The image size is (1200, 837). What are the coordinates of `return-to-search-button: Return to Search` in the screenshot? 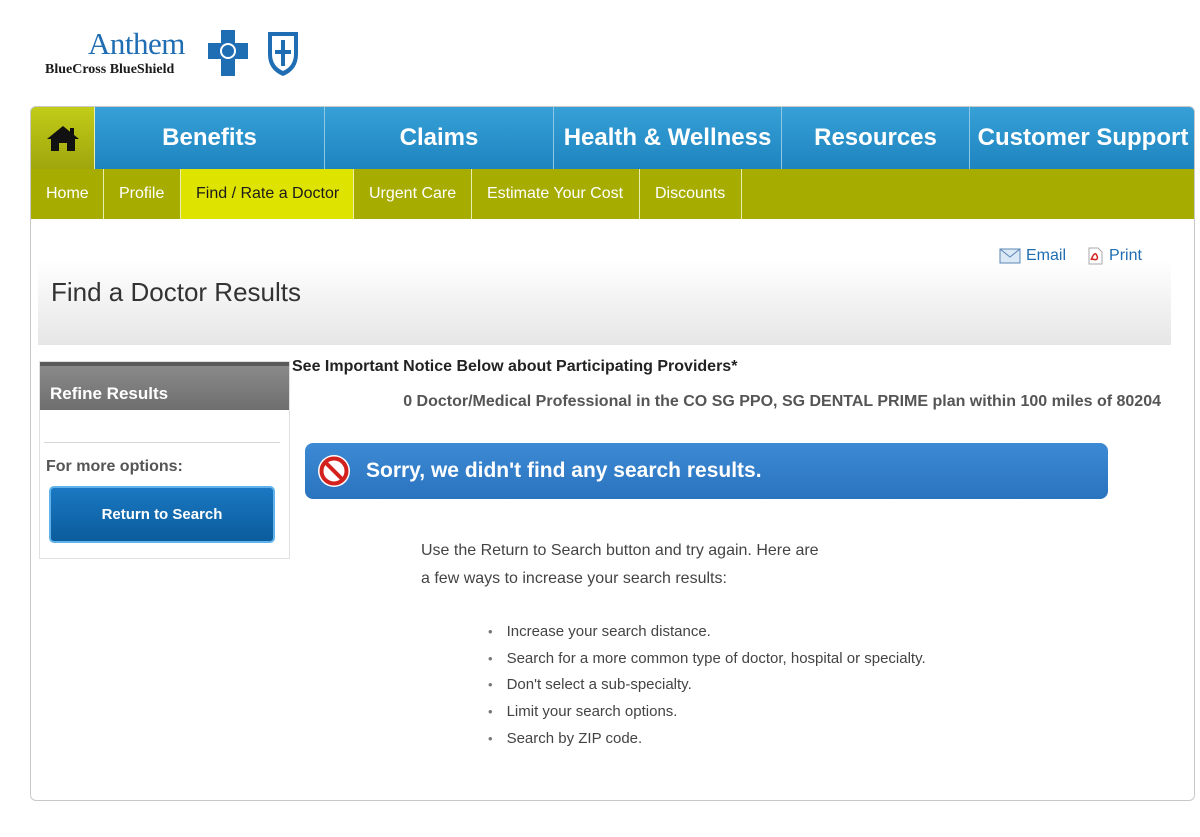 It's located at (162, 514).